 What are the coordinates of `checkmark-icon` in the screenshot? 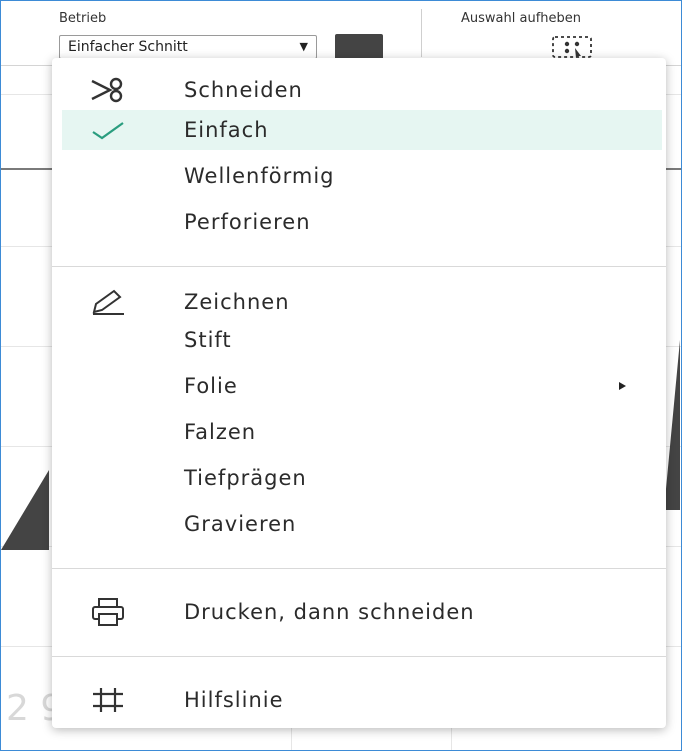 It's located at (108, 130).